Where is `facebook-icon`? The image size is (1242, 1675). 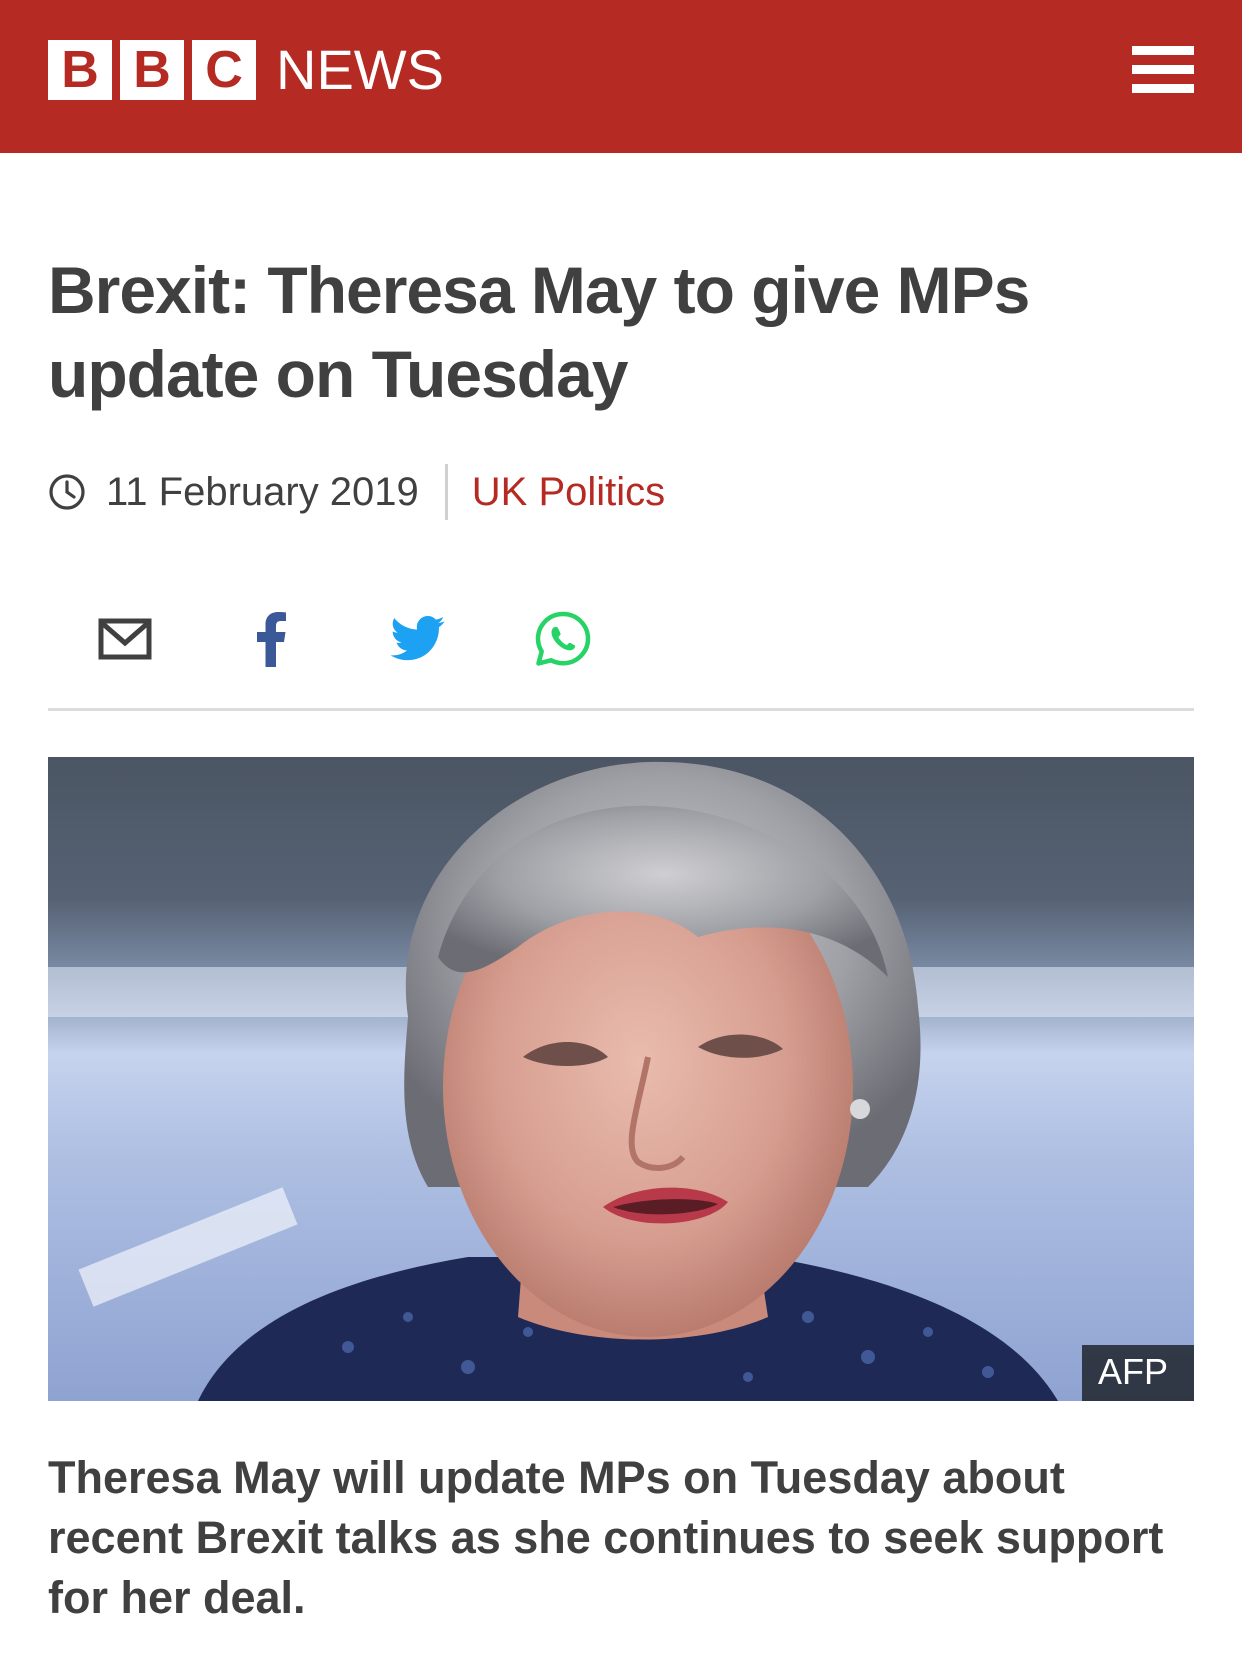
facebook-icon is located at coordinates (271, 639).